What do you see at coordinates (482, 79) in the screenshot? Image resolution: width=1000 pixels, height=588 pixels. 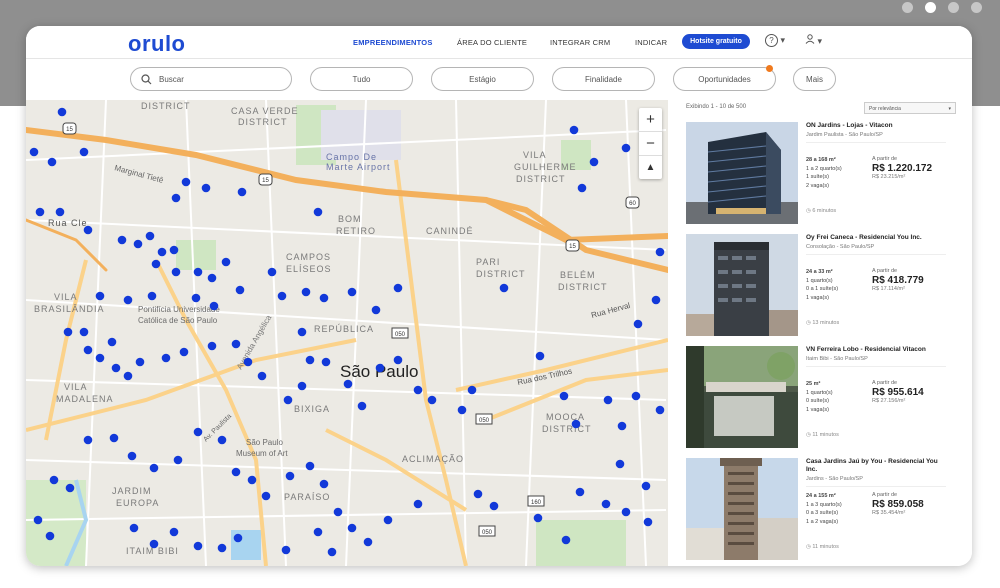 I see `filter-estagio: Estágio` at bounding box center [482, 79].